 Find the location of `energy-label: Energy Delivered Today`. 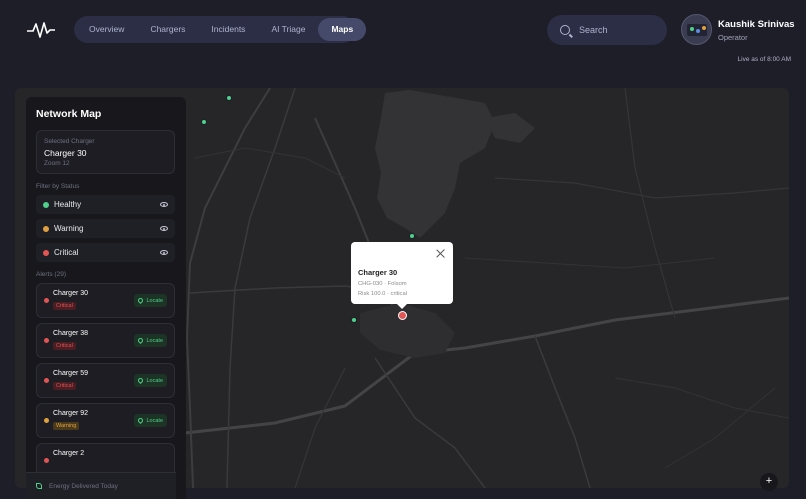

energy-label: Energy Delivered Today is located at coordinates (83, 486).